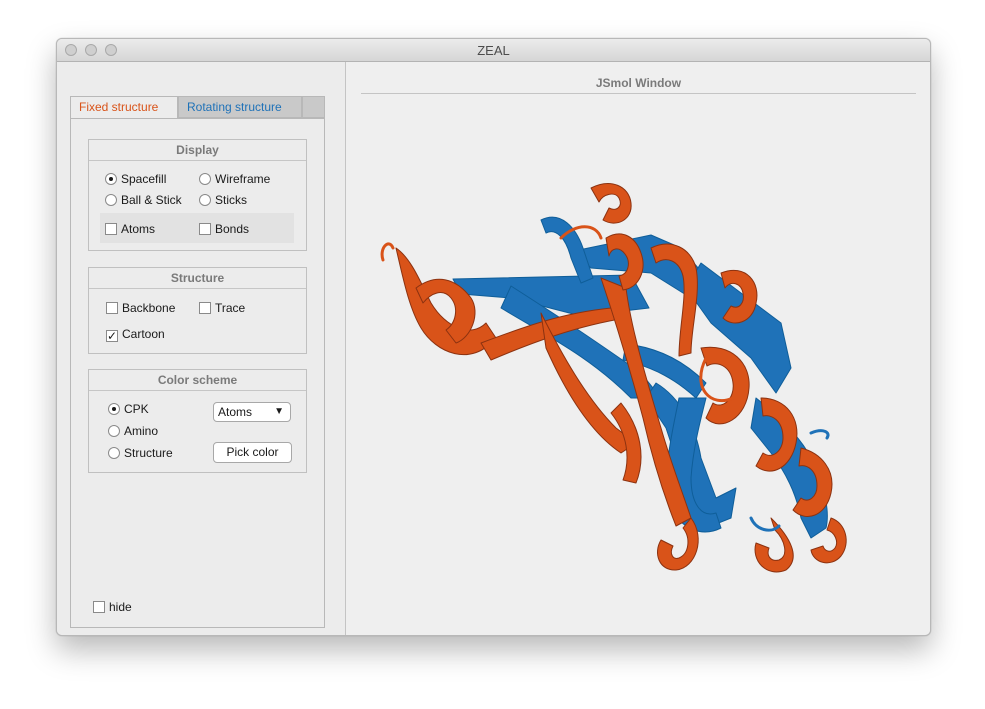 This screenshot has width=985, height=709. Describe the element at coordinates (197, 310) in the screenshot. I see `structure-group: Structure Backbone Trace ✓ Cartoon` at that location.